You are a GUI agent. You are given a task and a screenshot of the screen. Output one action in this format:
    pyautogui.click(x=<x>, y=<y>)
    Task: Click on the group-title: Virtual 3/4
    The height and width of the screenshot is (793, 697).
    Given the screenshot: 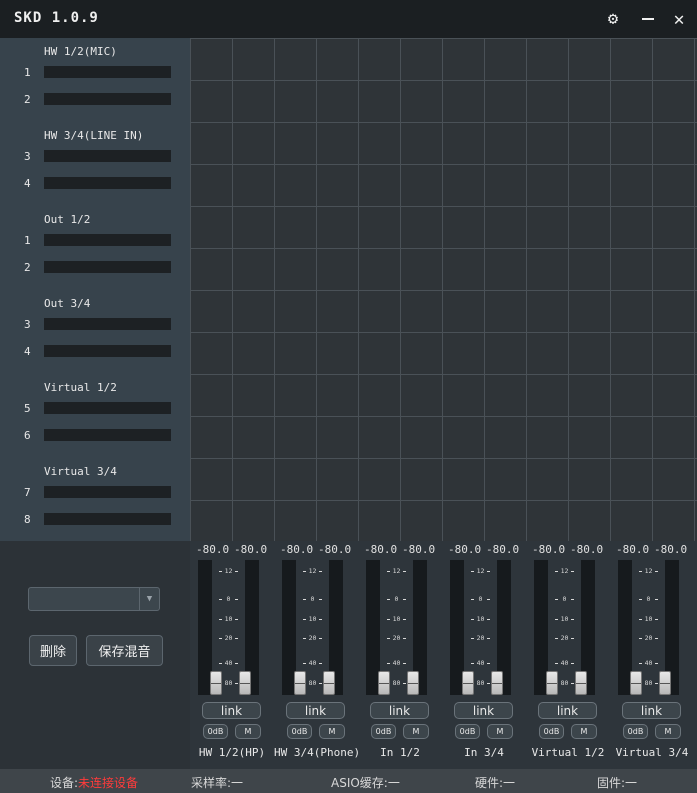 What is the action you would take?
    pyautogui.click(x=80, y=471)
    